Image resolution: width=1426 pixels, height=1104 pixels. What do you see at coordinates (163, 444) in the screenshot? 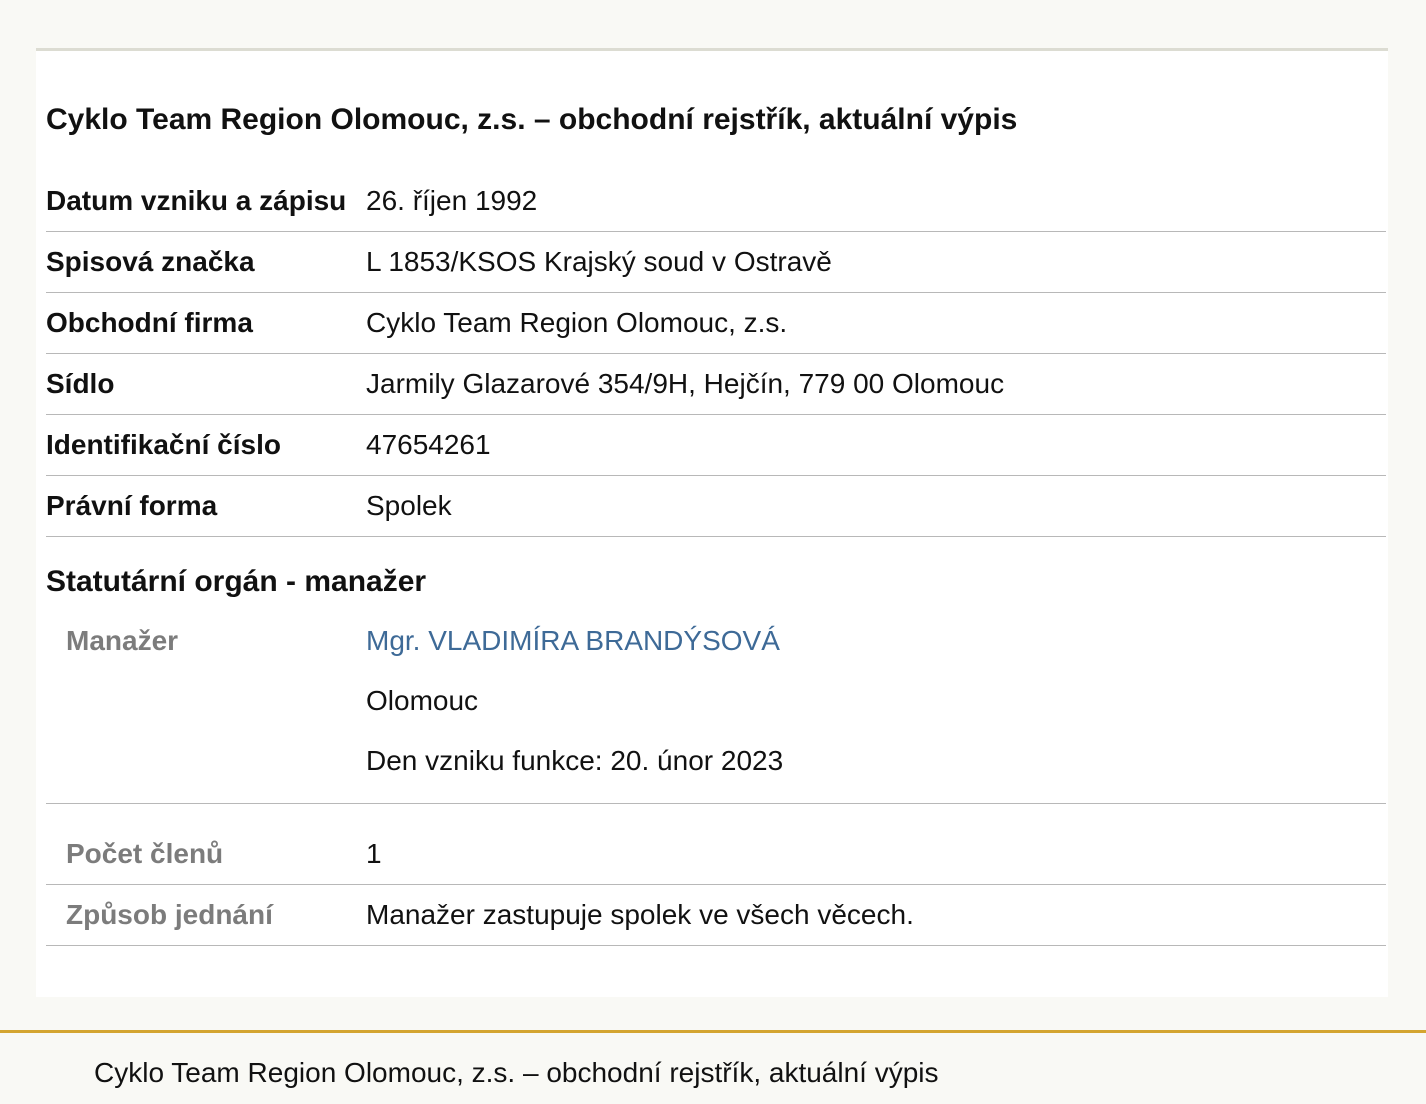
I see `row-label: Identifikační číslo` at bounding box center [163, 444].